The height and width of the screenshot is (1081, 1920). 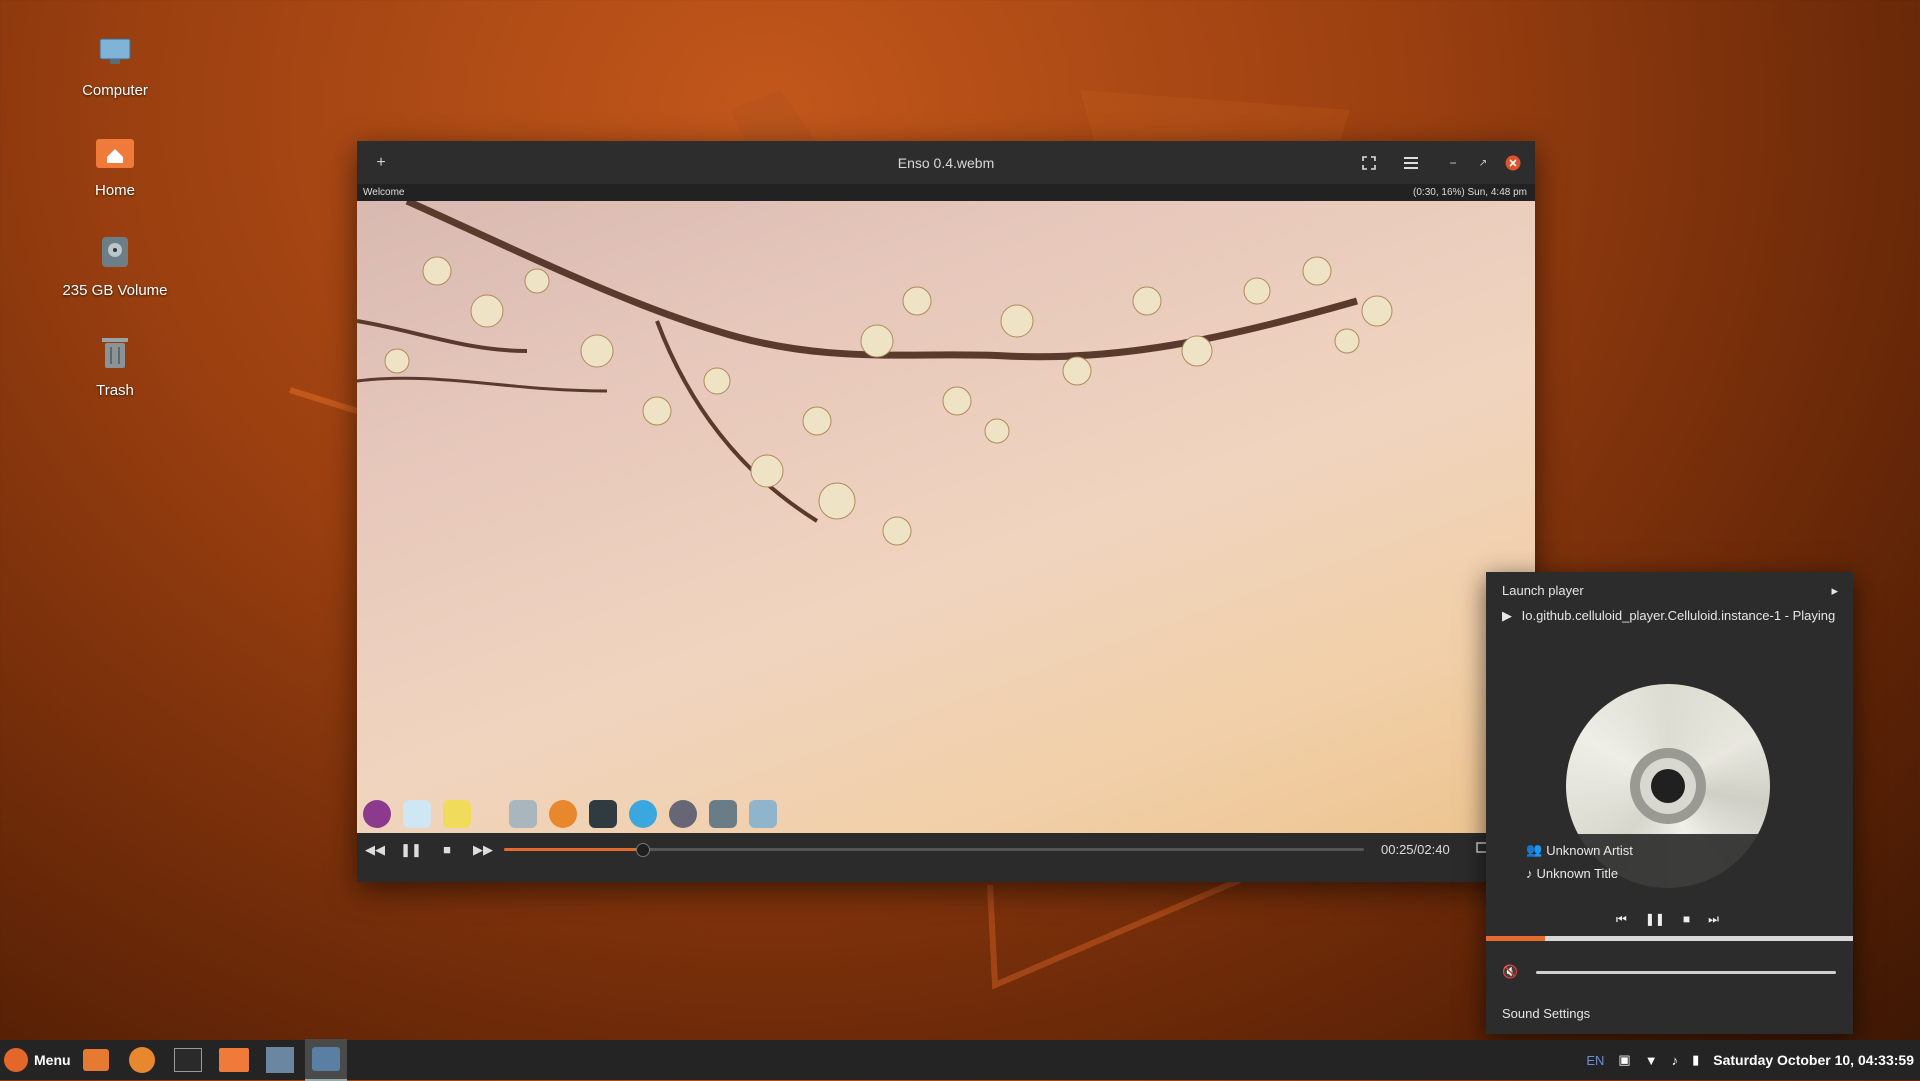 I want to click on next-track-button: ⏭, so click(x=1713, y=919).